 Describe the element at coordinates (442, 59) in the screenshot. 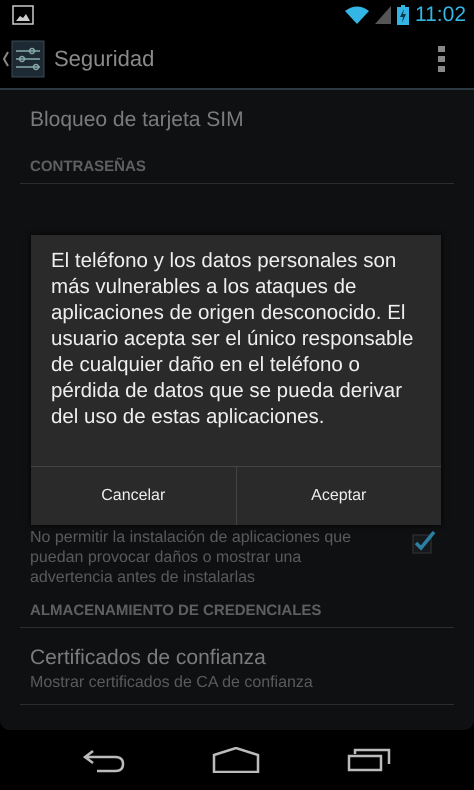

I see `overflow-menu-icon` at that location.